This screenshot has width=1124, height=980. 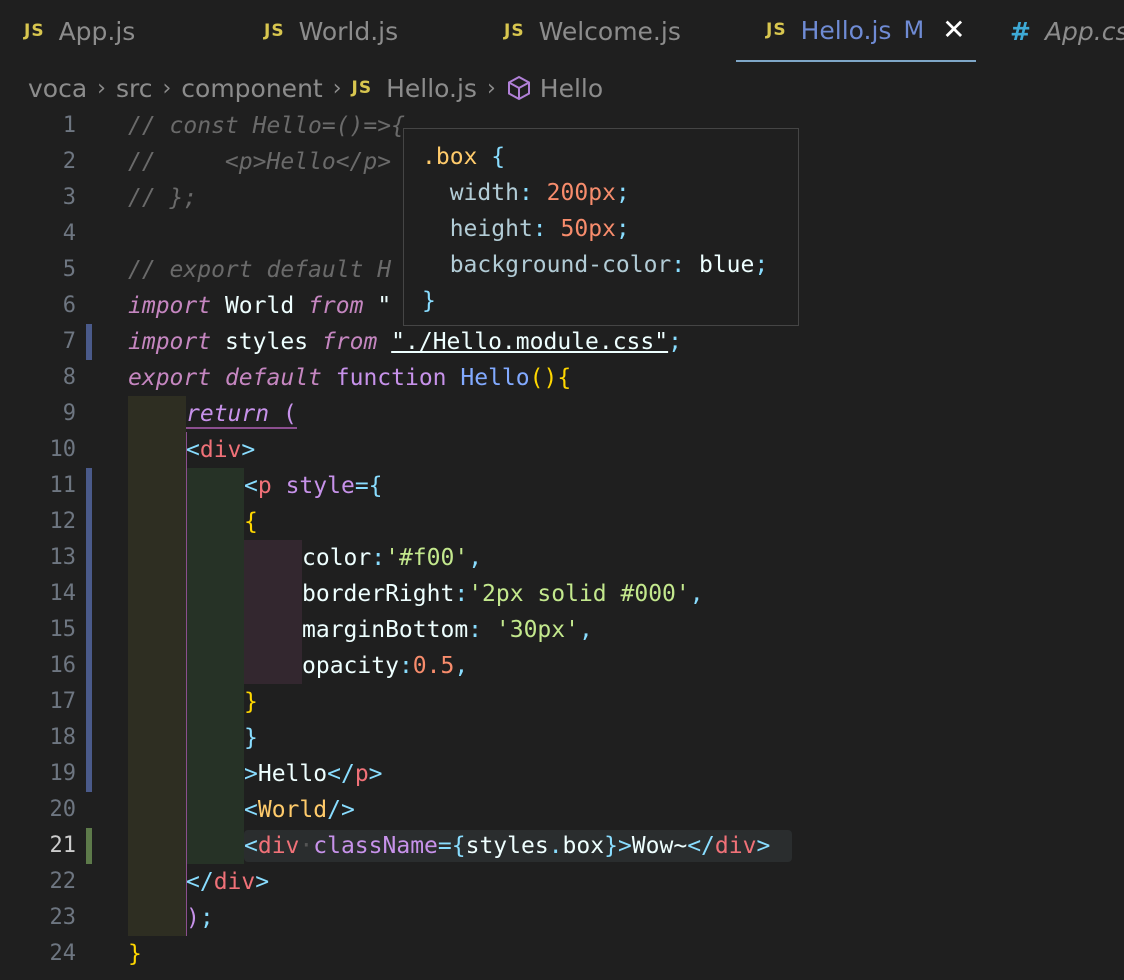 What do you see at coordinates (562, 882) in the screenshot?
I see `code-line: 22 </div>` at bounding box center [562, 882].